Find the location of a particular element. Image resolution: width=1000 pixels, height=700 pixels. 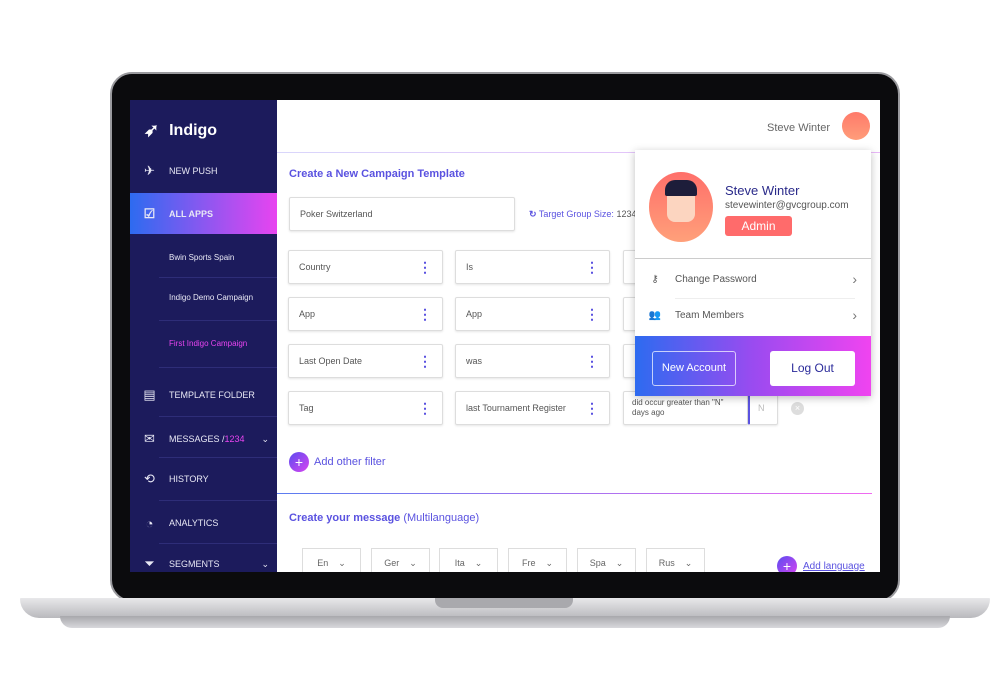

language-select-en: En ⌄ is located at coordinates (331, 560).